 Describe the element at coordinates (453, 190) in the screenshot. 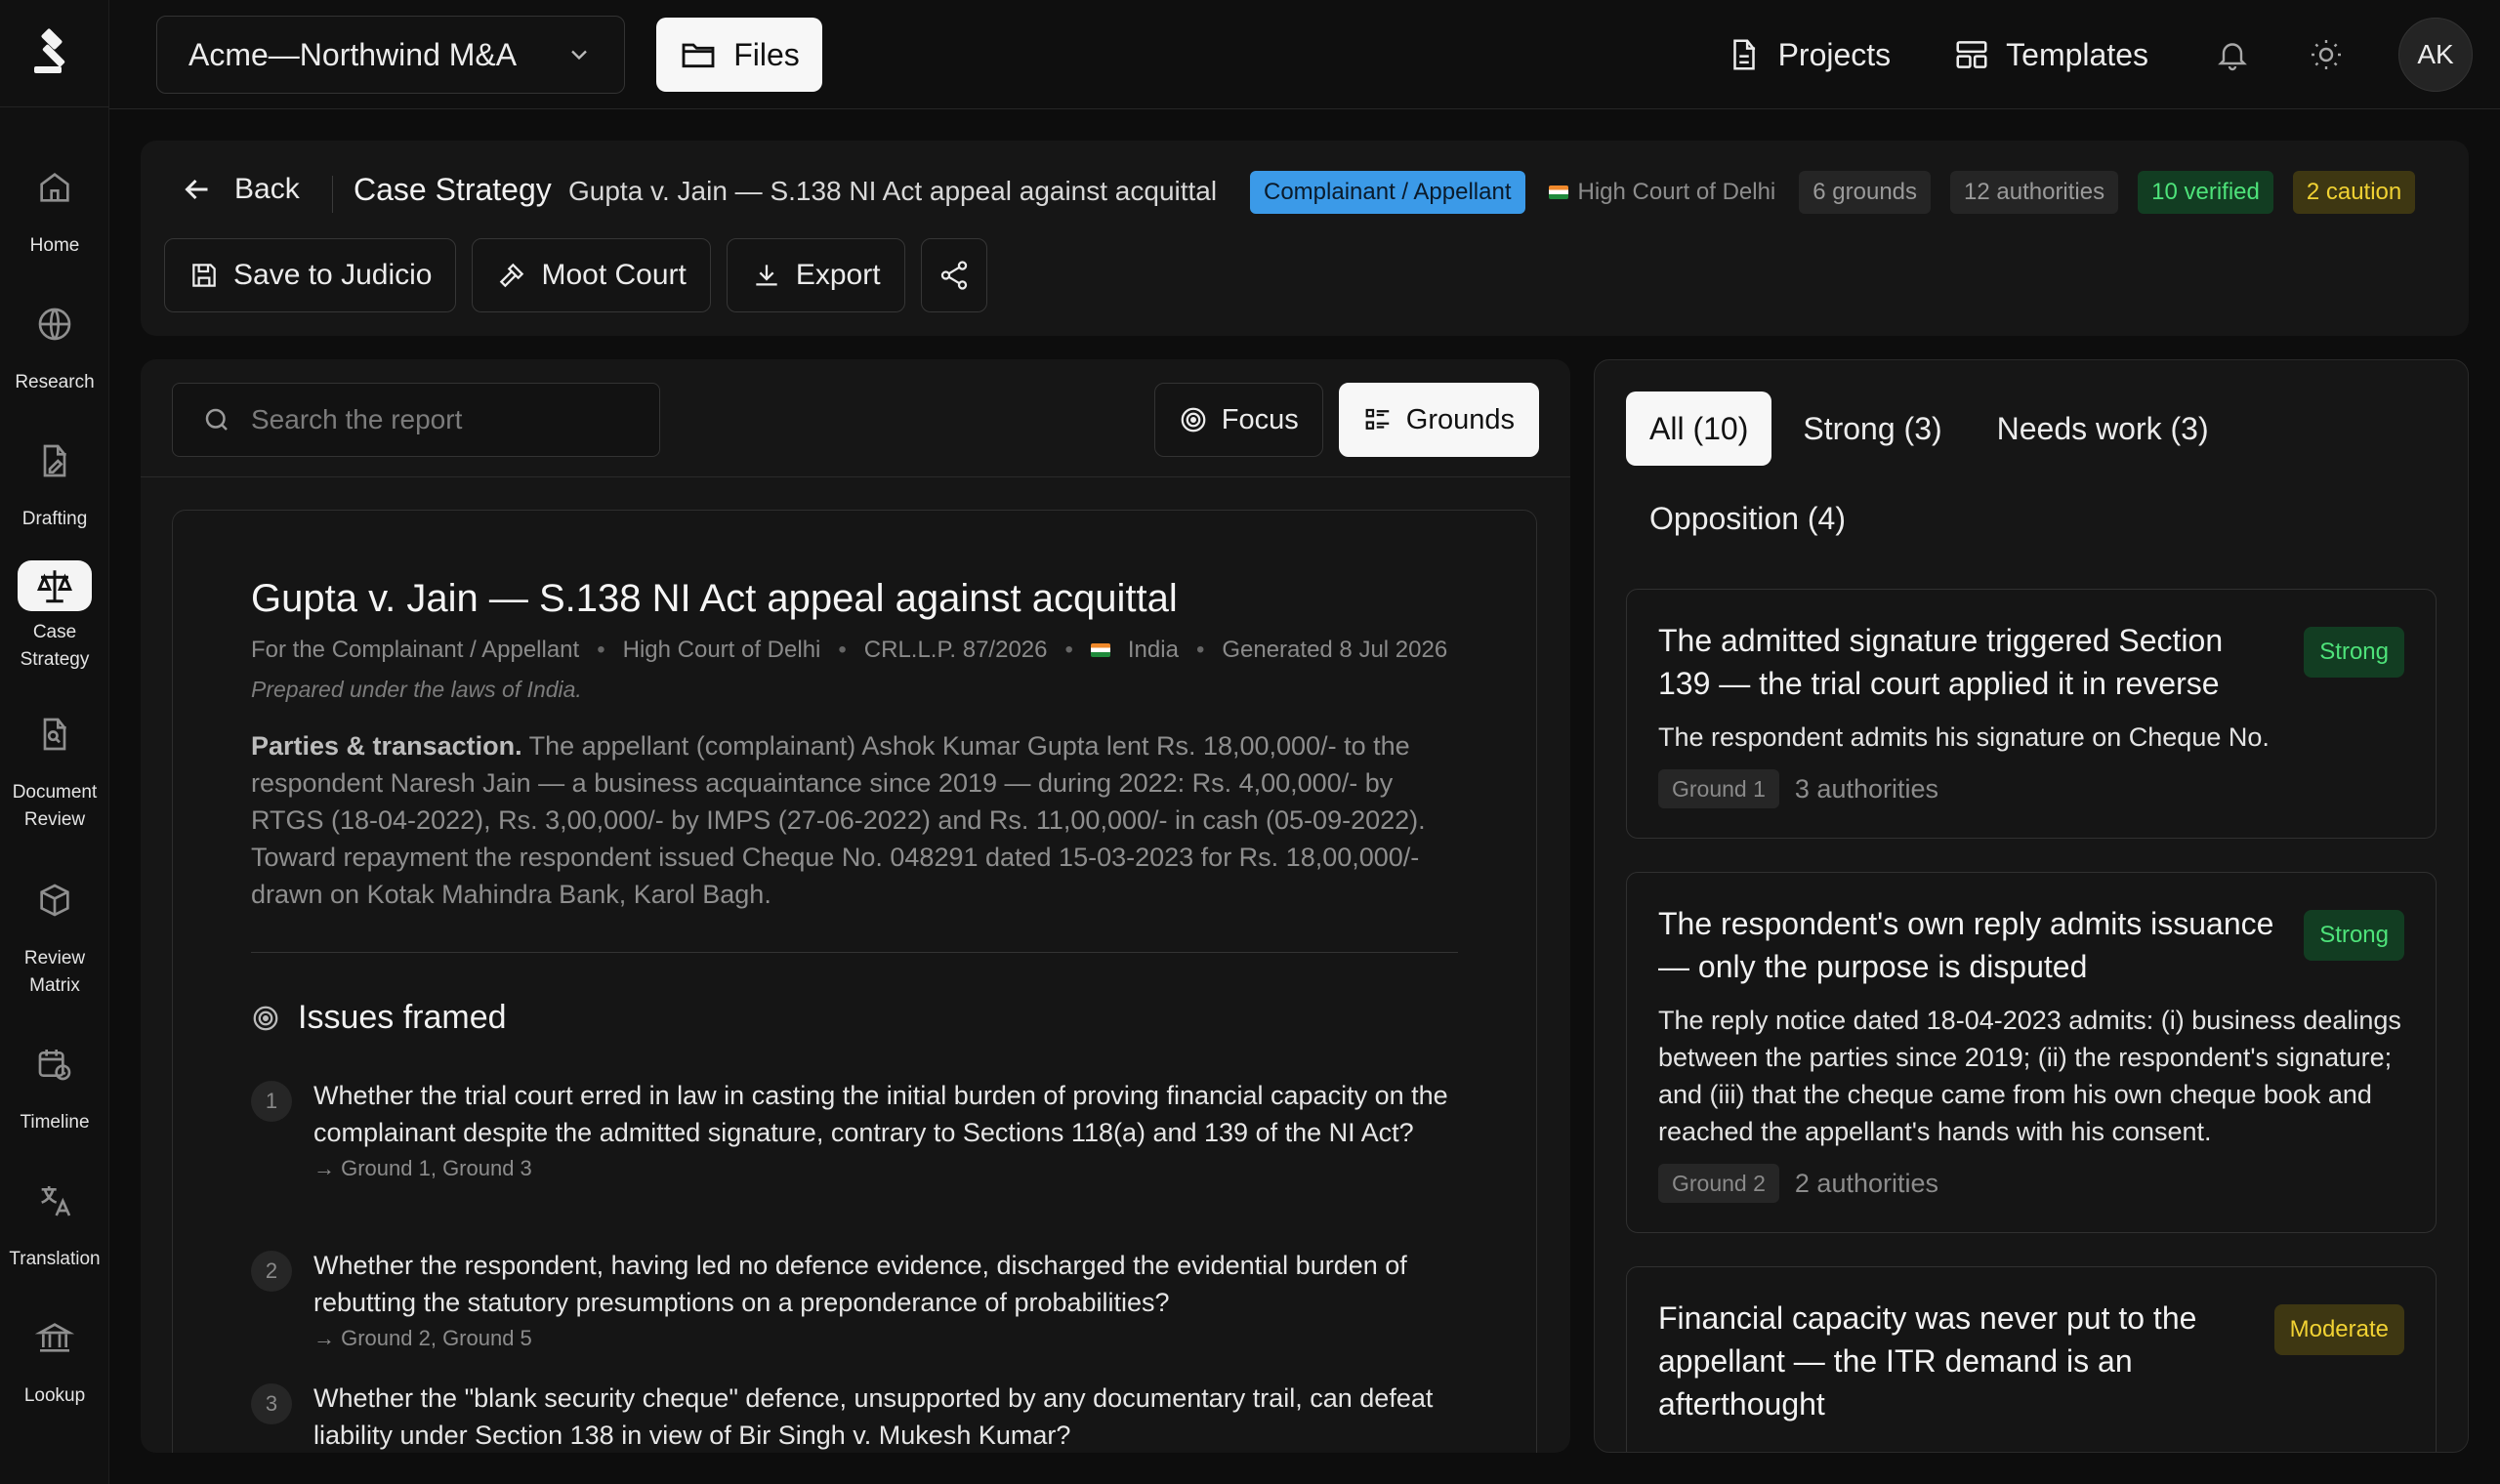

I see `page-title: Case Strategy` at that location.